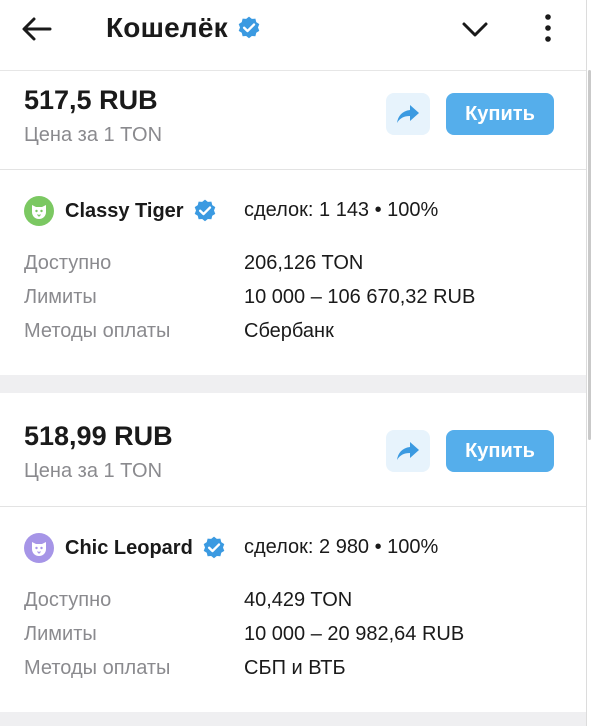 This screenshot has height=726, width=598. What do you see at coordinates (295, 668) in the screenshot?
I see `payment-methods-value: СБП и ВТБ` at bounding box center [295, 668].